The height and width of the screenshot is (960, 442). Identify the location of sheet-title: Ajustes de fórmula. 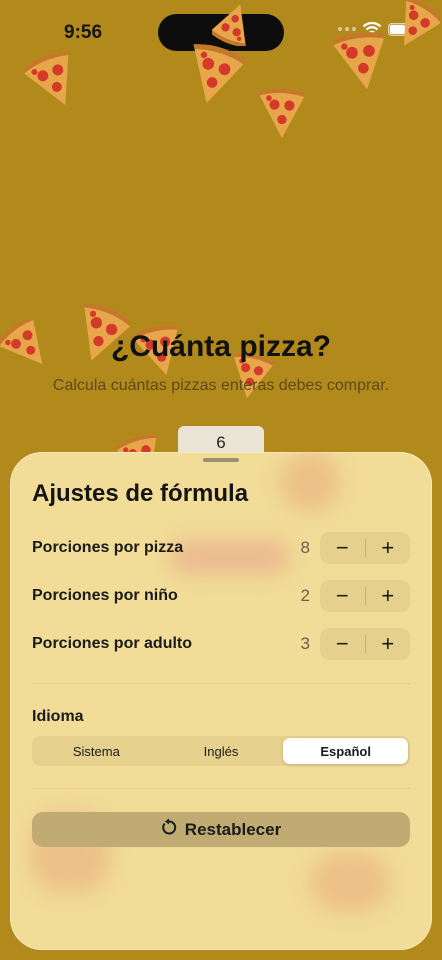
(140, 493).